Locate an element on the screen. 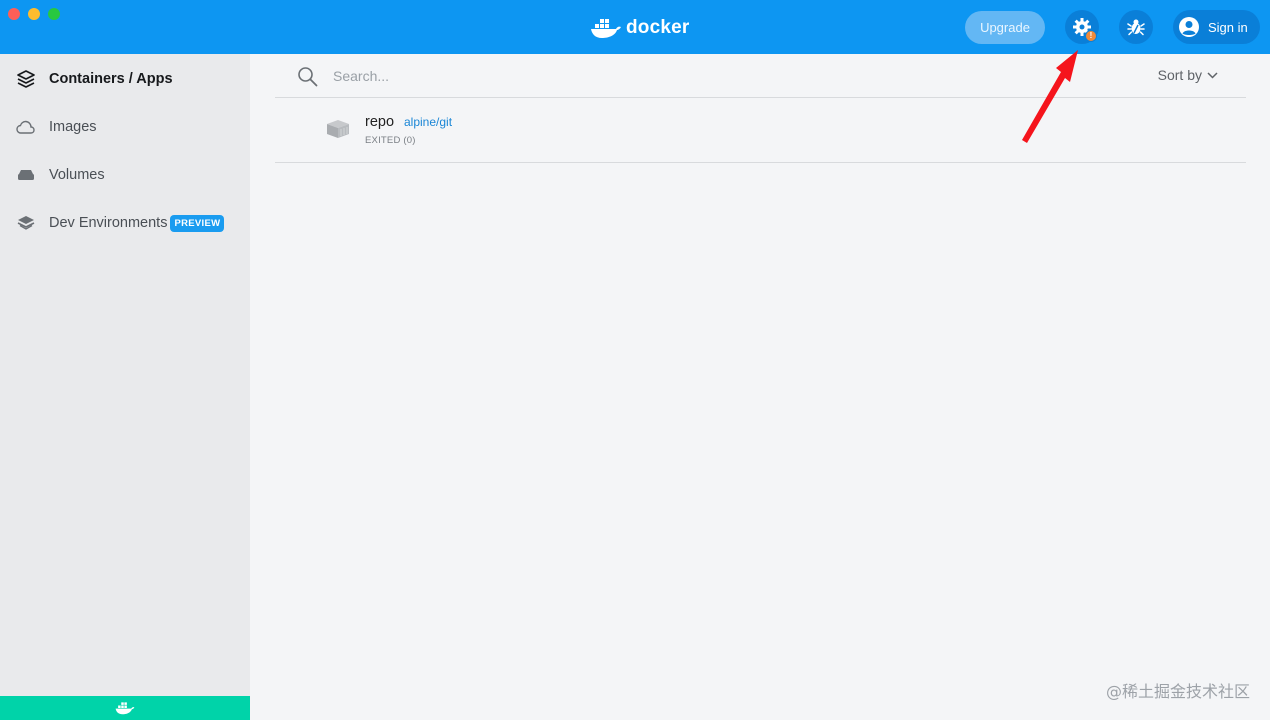 Image resolution: width=1270 pixels, height=720 pixels. sort-by-dropdown: Sort by is located at coordinates (1188, 75).